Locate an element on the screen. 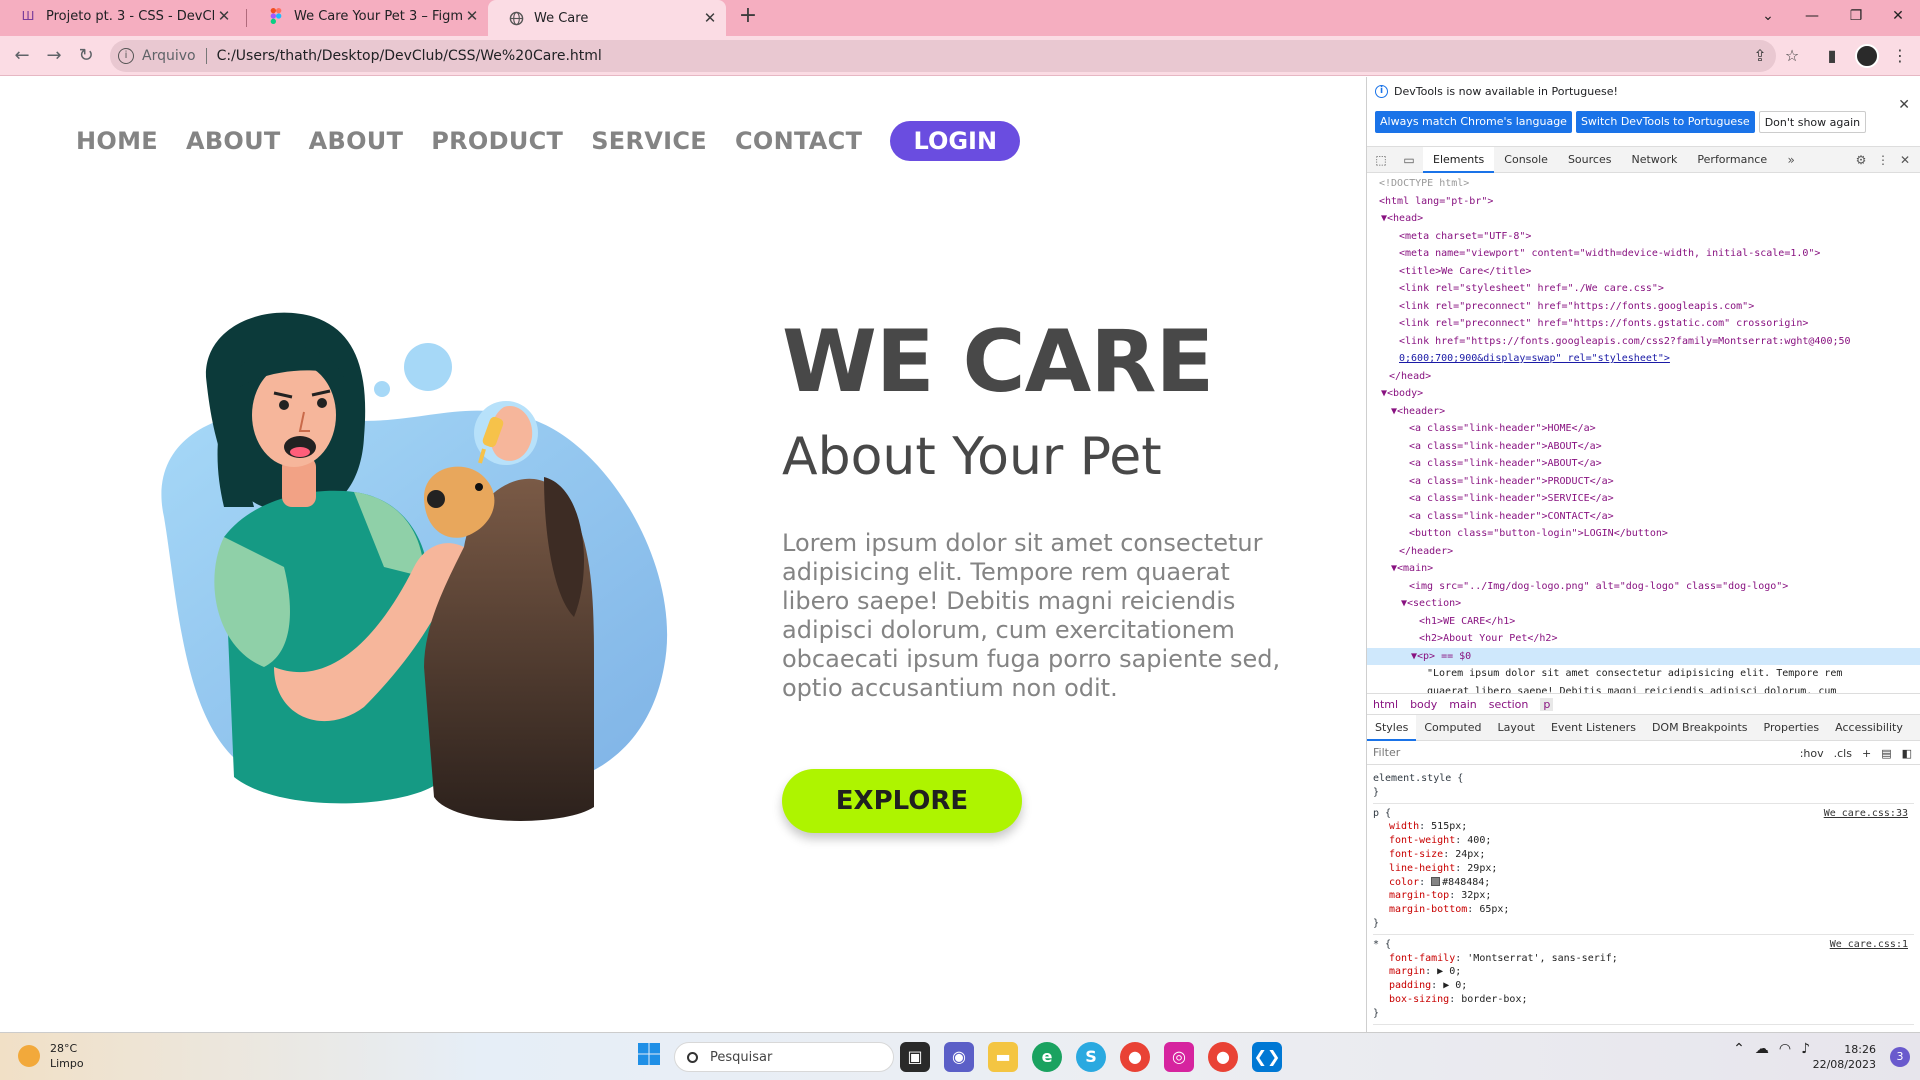 This screenshot has height=1080, width=1920. nav-link-home: HOME is located at coordinates (117, 141).